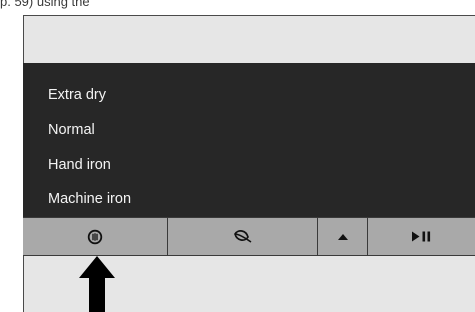 This screenshot has height=312, width=475. I want to click on menu-item-label: Machine iron, so click(90, 199).